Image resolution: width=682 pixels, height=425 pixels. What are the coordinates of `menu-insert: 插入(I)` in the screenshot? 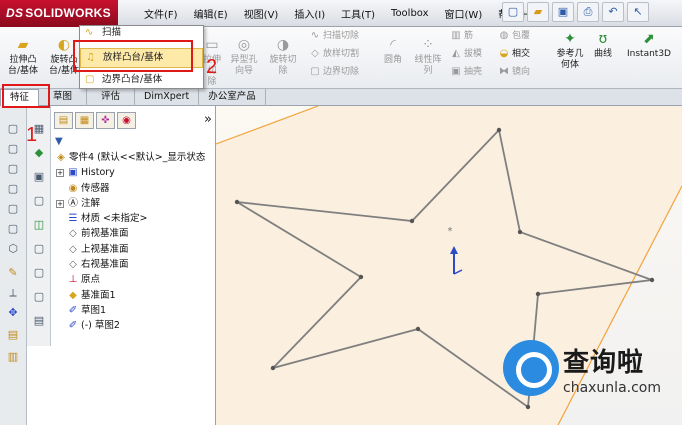 It's located at (309, 13).